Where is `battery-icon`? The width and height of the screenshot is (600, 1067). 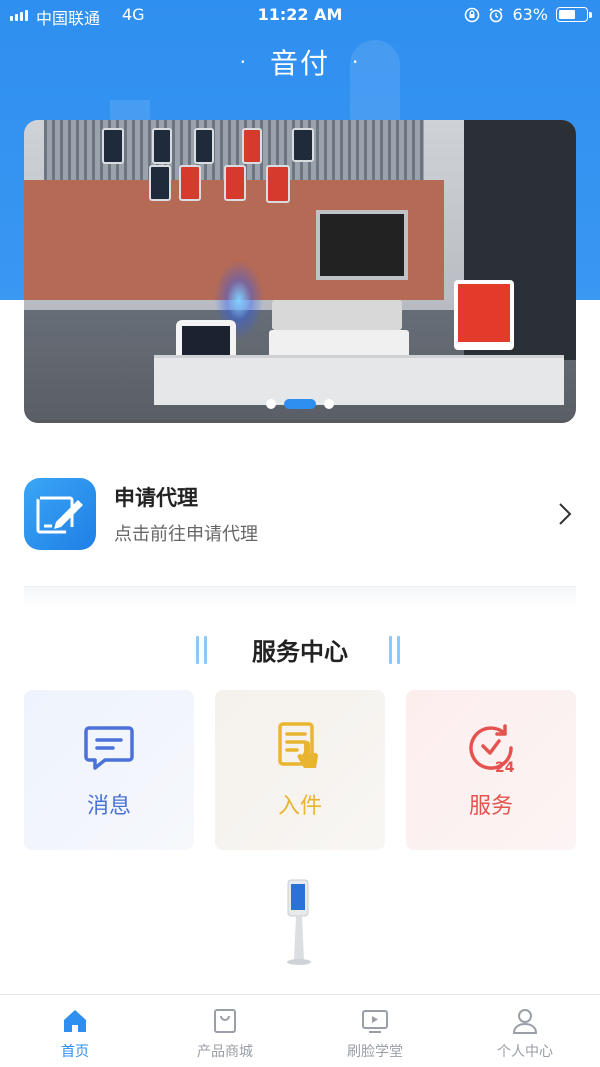
battery-icon is located at coordinates (574, 14).